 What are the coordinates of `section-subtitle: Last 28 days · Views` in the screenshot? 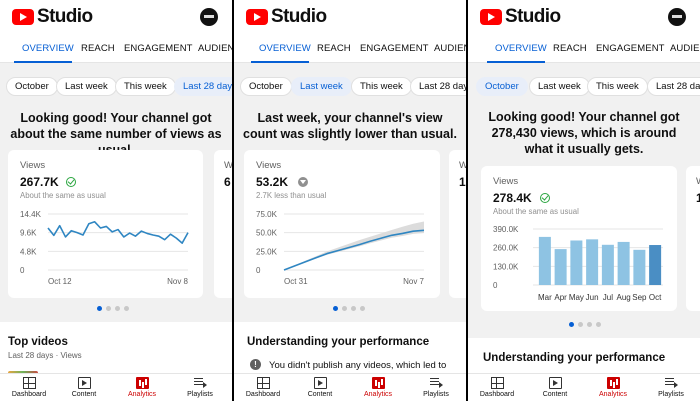 It's located at (45, 355).